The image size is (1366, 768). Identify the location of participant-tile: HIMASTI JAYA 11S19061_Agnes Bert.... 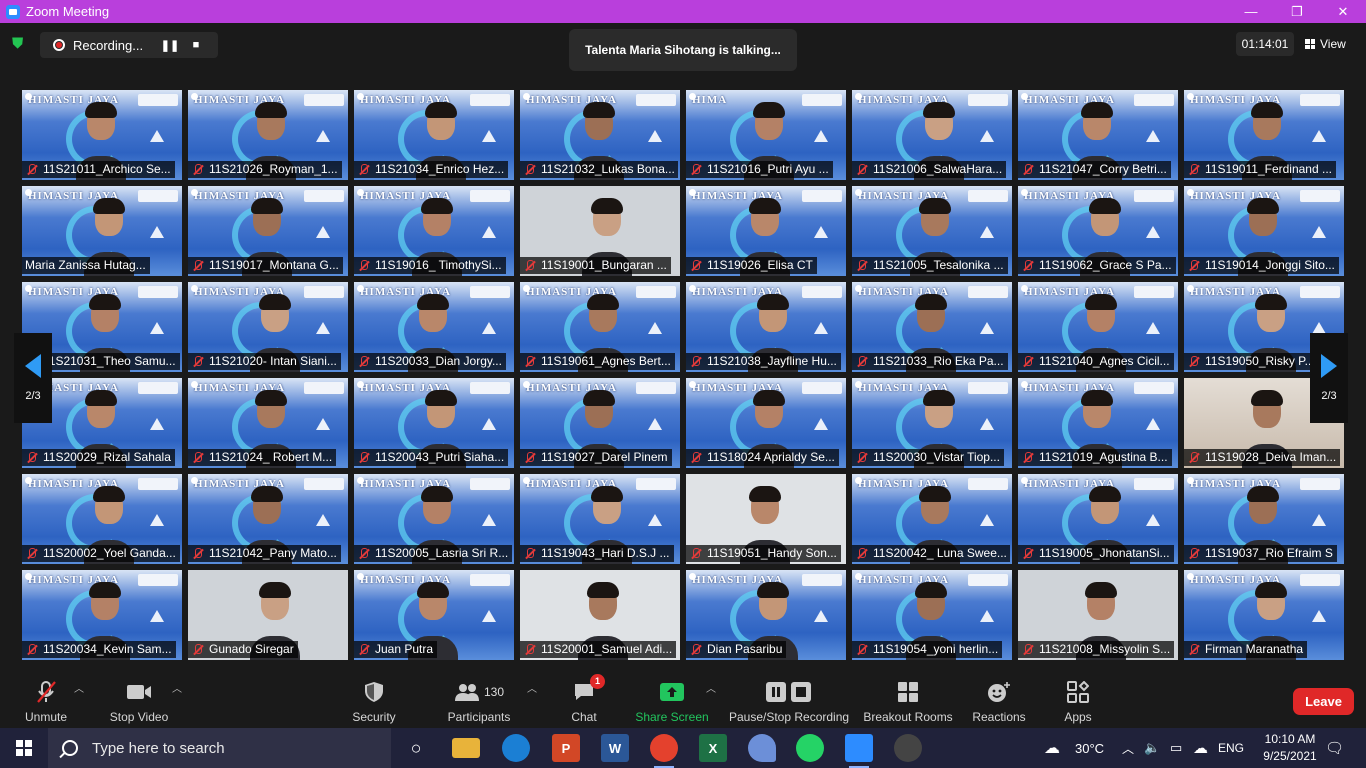
(600, 327).